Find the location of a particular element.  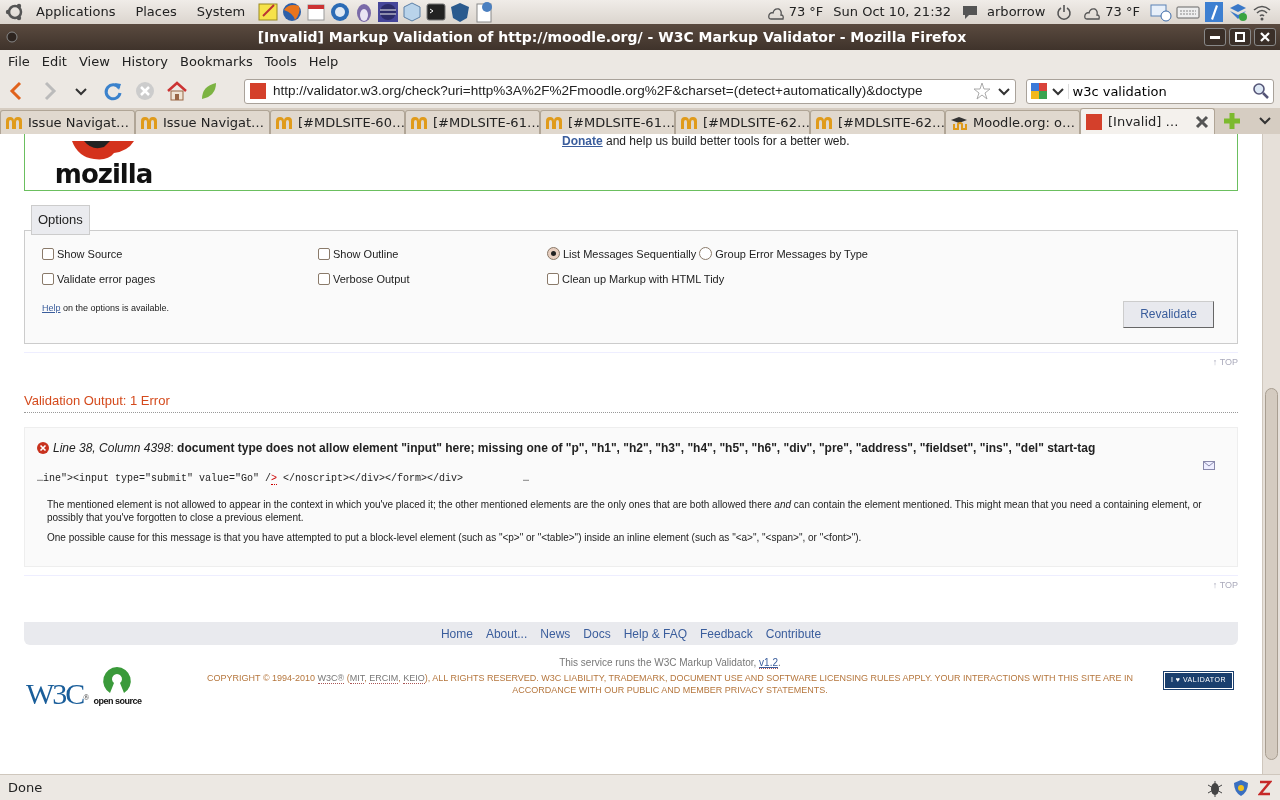

footer-link: v1.2 is located at coordinates (768, 663).